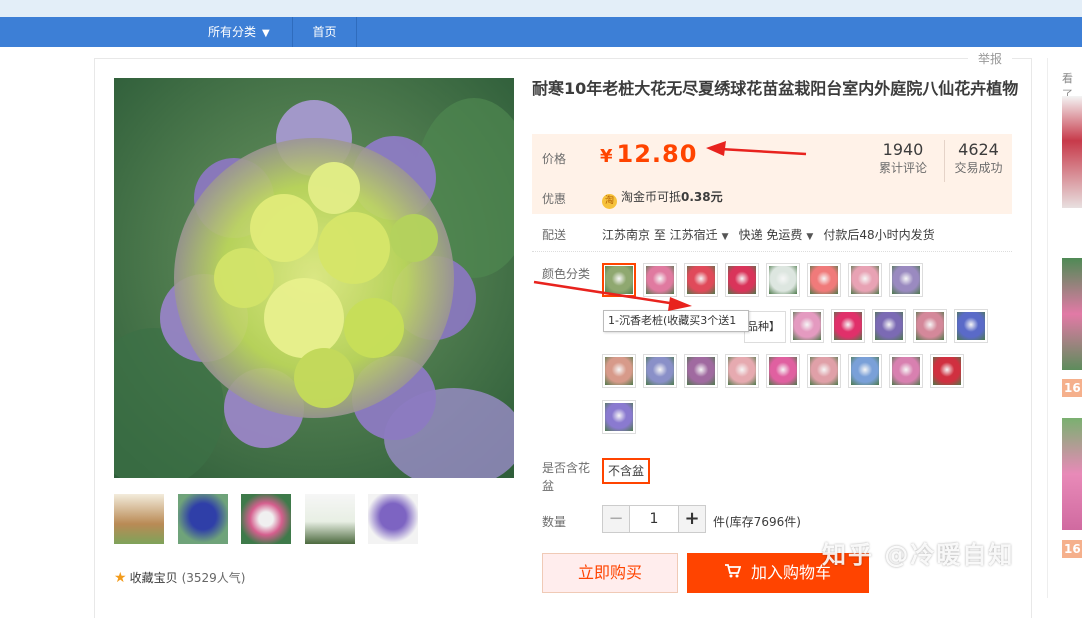  Describe the element at coordinates (775, 88) in the screenshot. I see `product-title: 耐寒10年老桩大花无尽夏绣球花苗盆栽阳台室内外庭院八仙花卉植物` at that location.